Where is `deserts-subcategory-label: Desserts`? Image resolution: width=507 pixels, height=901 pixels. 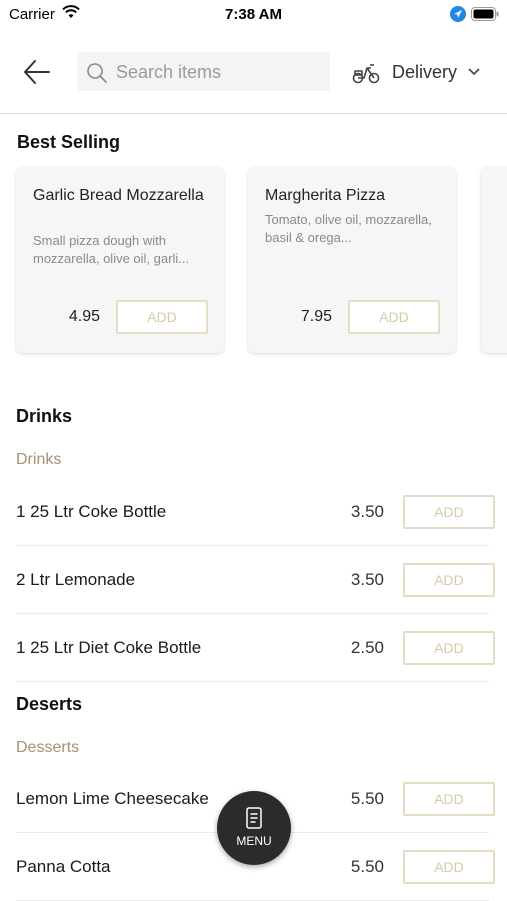
deserts-subcategory-label: Desserts is located at coordinates (48, 747).